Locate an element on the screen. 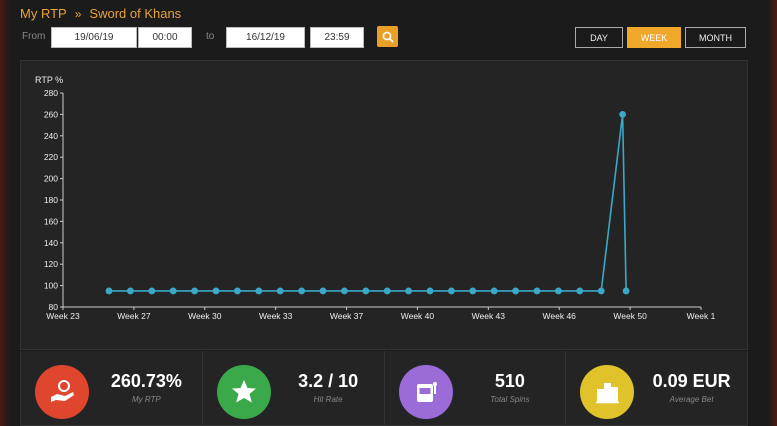 Image resolution: width=777 pixels, height=426 pixels. x-tick-label: Week 27 is located at coordinates (134, 316).